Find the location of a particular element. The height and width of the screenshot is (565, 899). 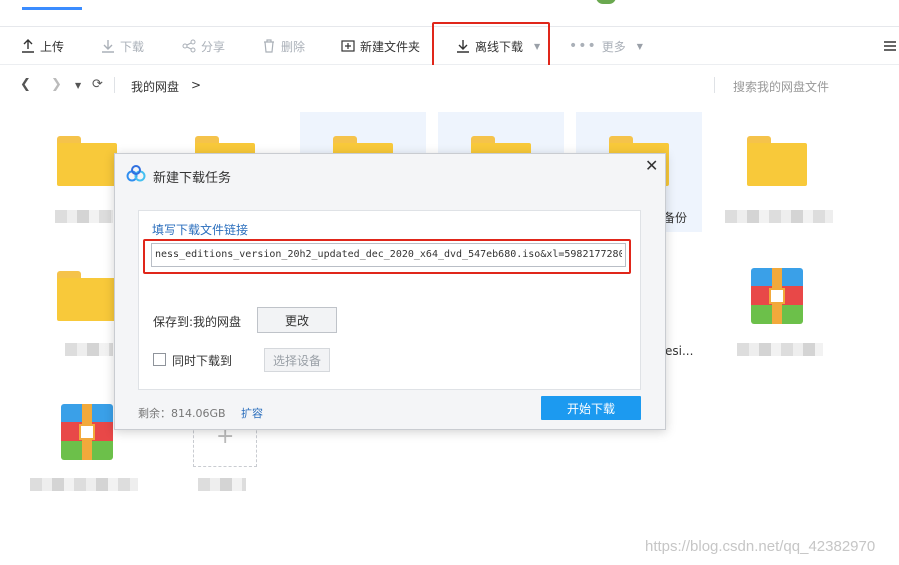

new-folder-icon is located at coordinates (348, 46).